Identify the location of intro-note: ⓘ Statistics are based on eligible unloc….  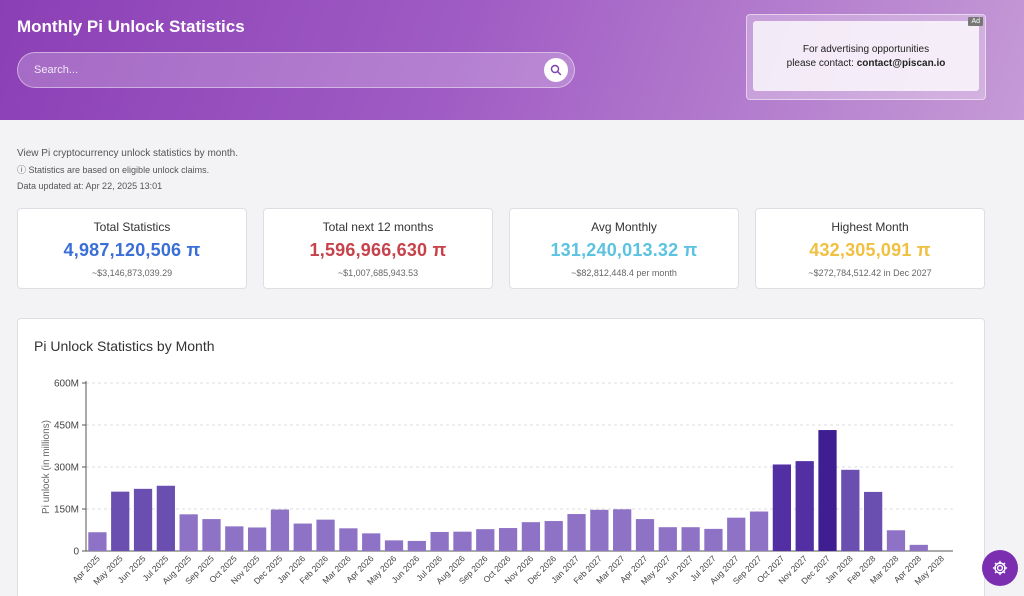
(113, 170).